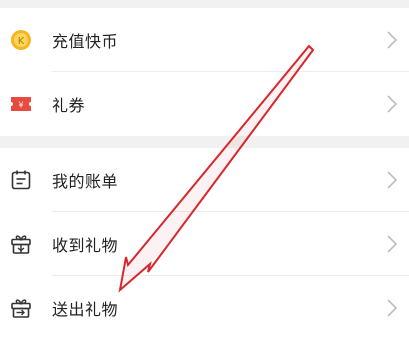  I want to click on svg-text: K, so click(21, 41).